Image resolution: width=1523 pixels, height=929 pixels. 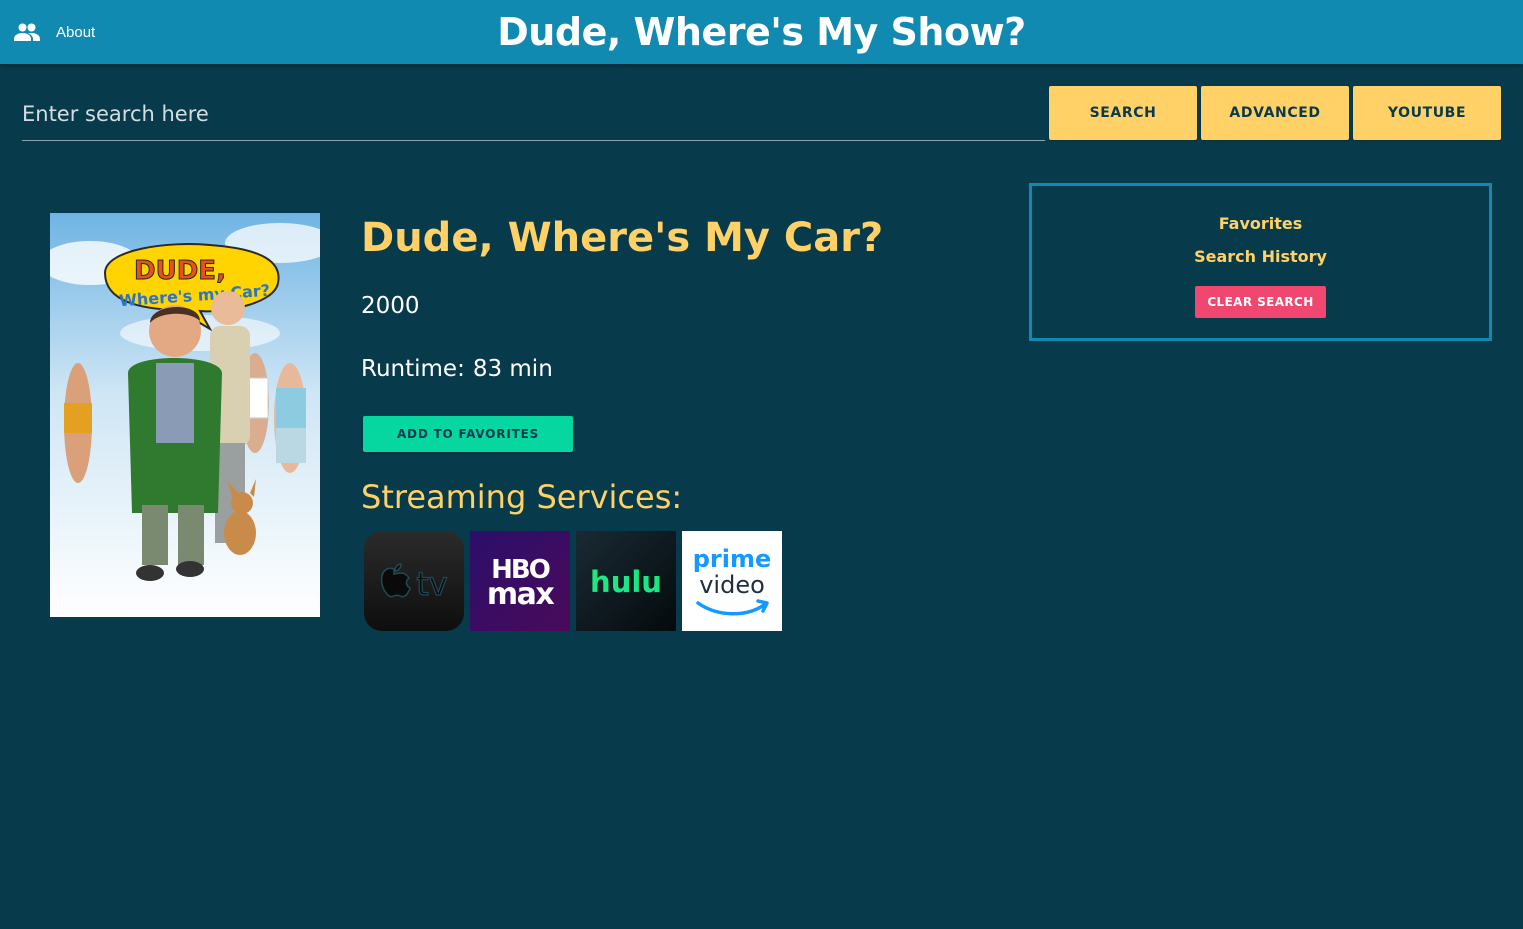 I want to click on movie-year: 2000, so click(x=390, y=306).